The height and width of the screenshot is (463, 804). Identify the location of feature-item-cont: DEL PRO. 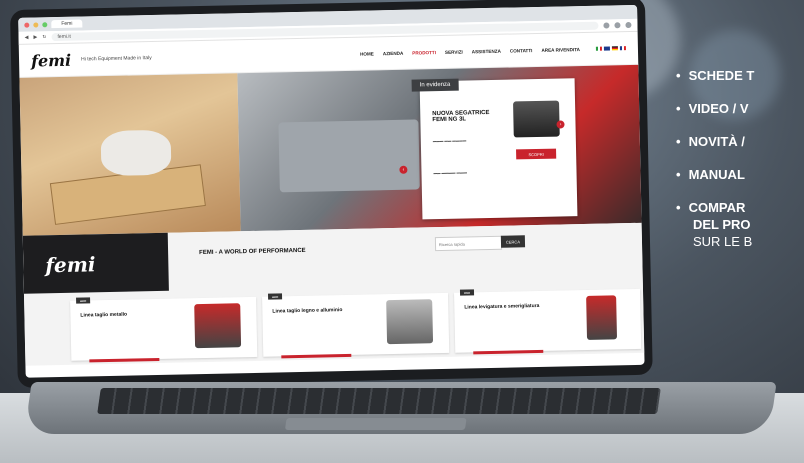
(715, 224).